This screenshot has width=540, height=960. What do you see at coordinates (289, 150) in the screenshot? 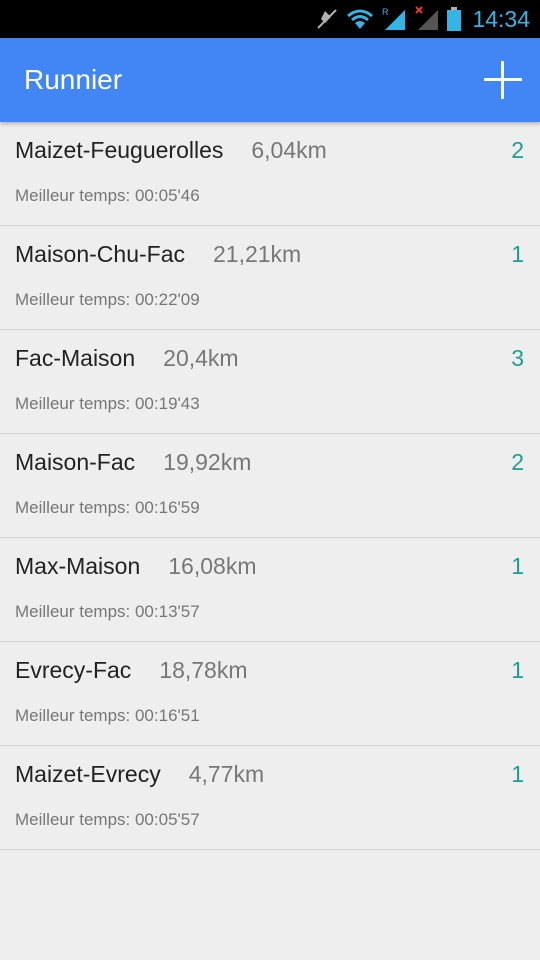
I see `route-distance: 6,04km` at bounding box center [289, 150].